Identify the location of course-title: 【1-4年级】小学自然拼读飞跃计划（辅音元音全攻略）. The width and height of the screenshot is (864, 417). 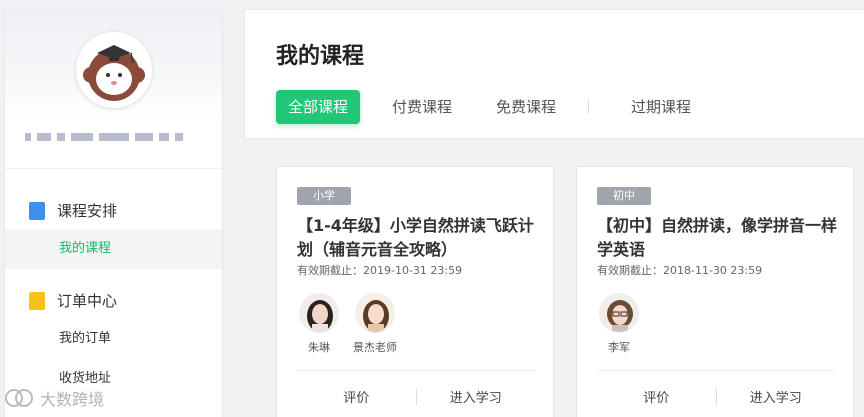
(417, 238).